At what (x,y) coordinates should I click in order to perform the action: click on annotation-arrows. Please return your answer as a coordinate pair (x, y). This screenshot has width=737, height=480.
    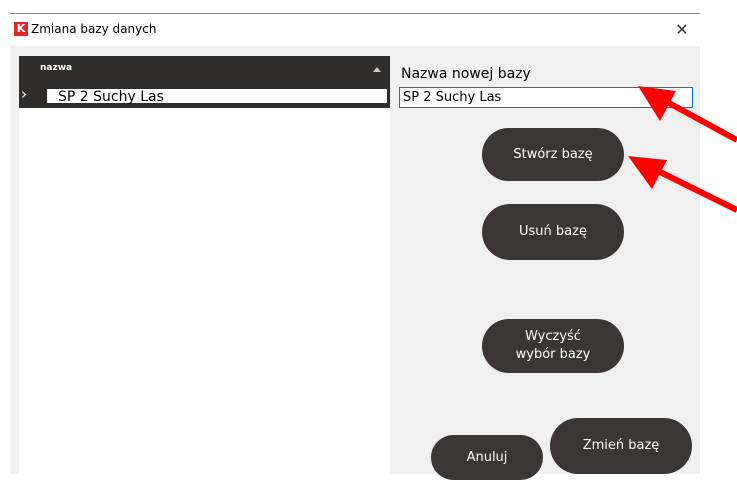
    Looking at the image, I should click on (682, 149).